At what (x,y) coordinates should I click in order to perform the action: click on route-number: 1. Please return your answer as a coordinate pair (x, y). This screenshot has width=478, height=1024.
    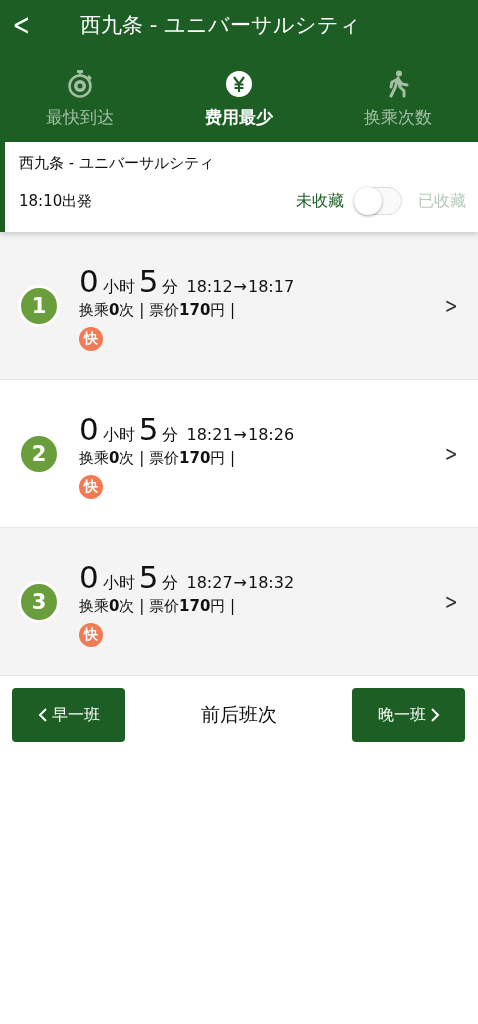
    Looking at the image, I should click on (39, 305).